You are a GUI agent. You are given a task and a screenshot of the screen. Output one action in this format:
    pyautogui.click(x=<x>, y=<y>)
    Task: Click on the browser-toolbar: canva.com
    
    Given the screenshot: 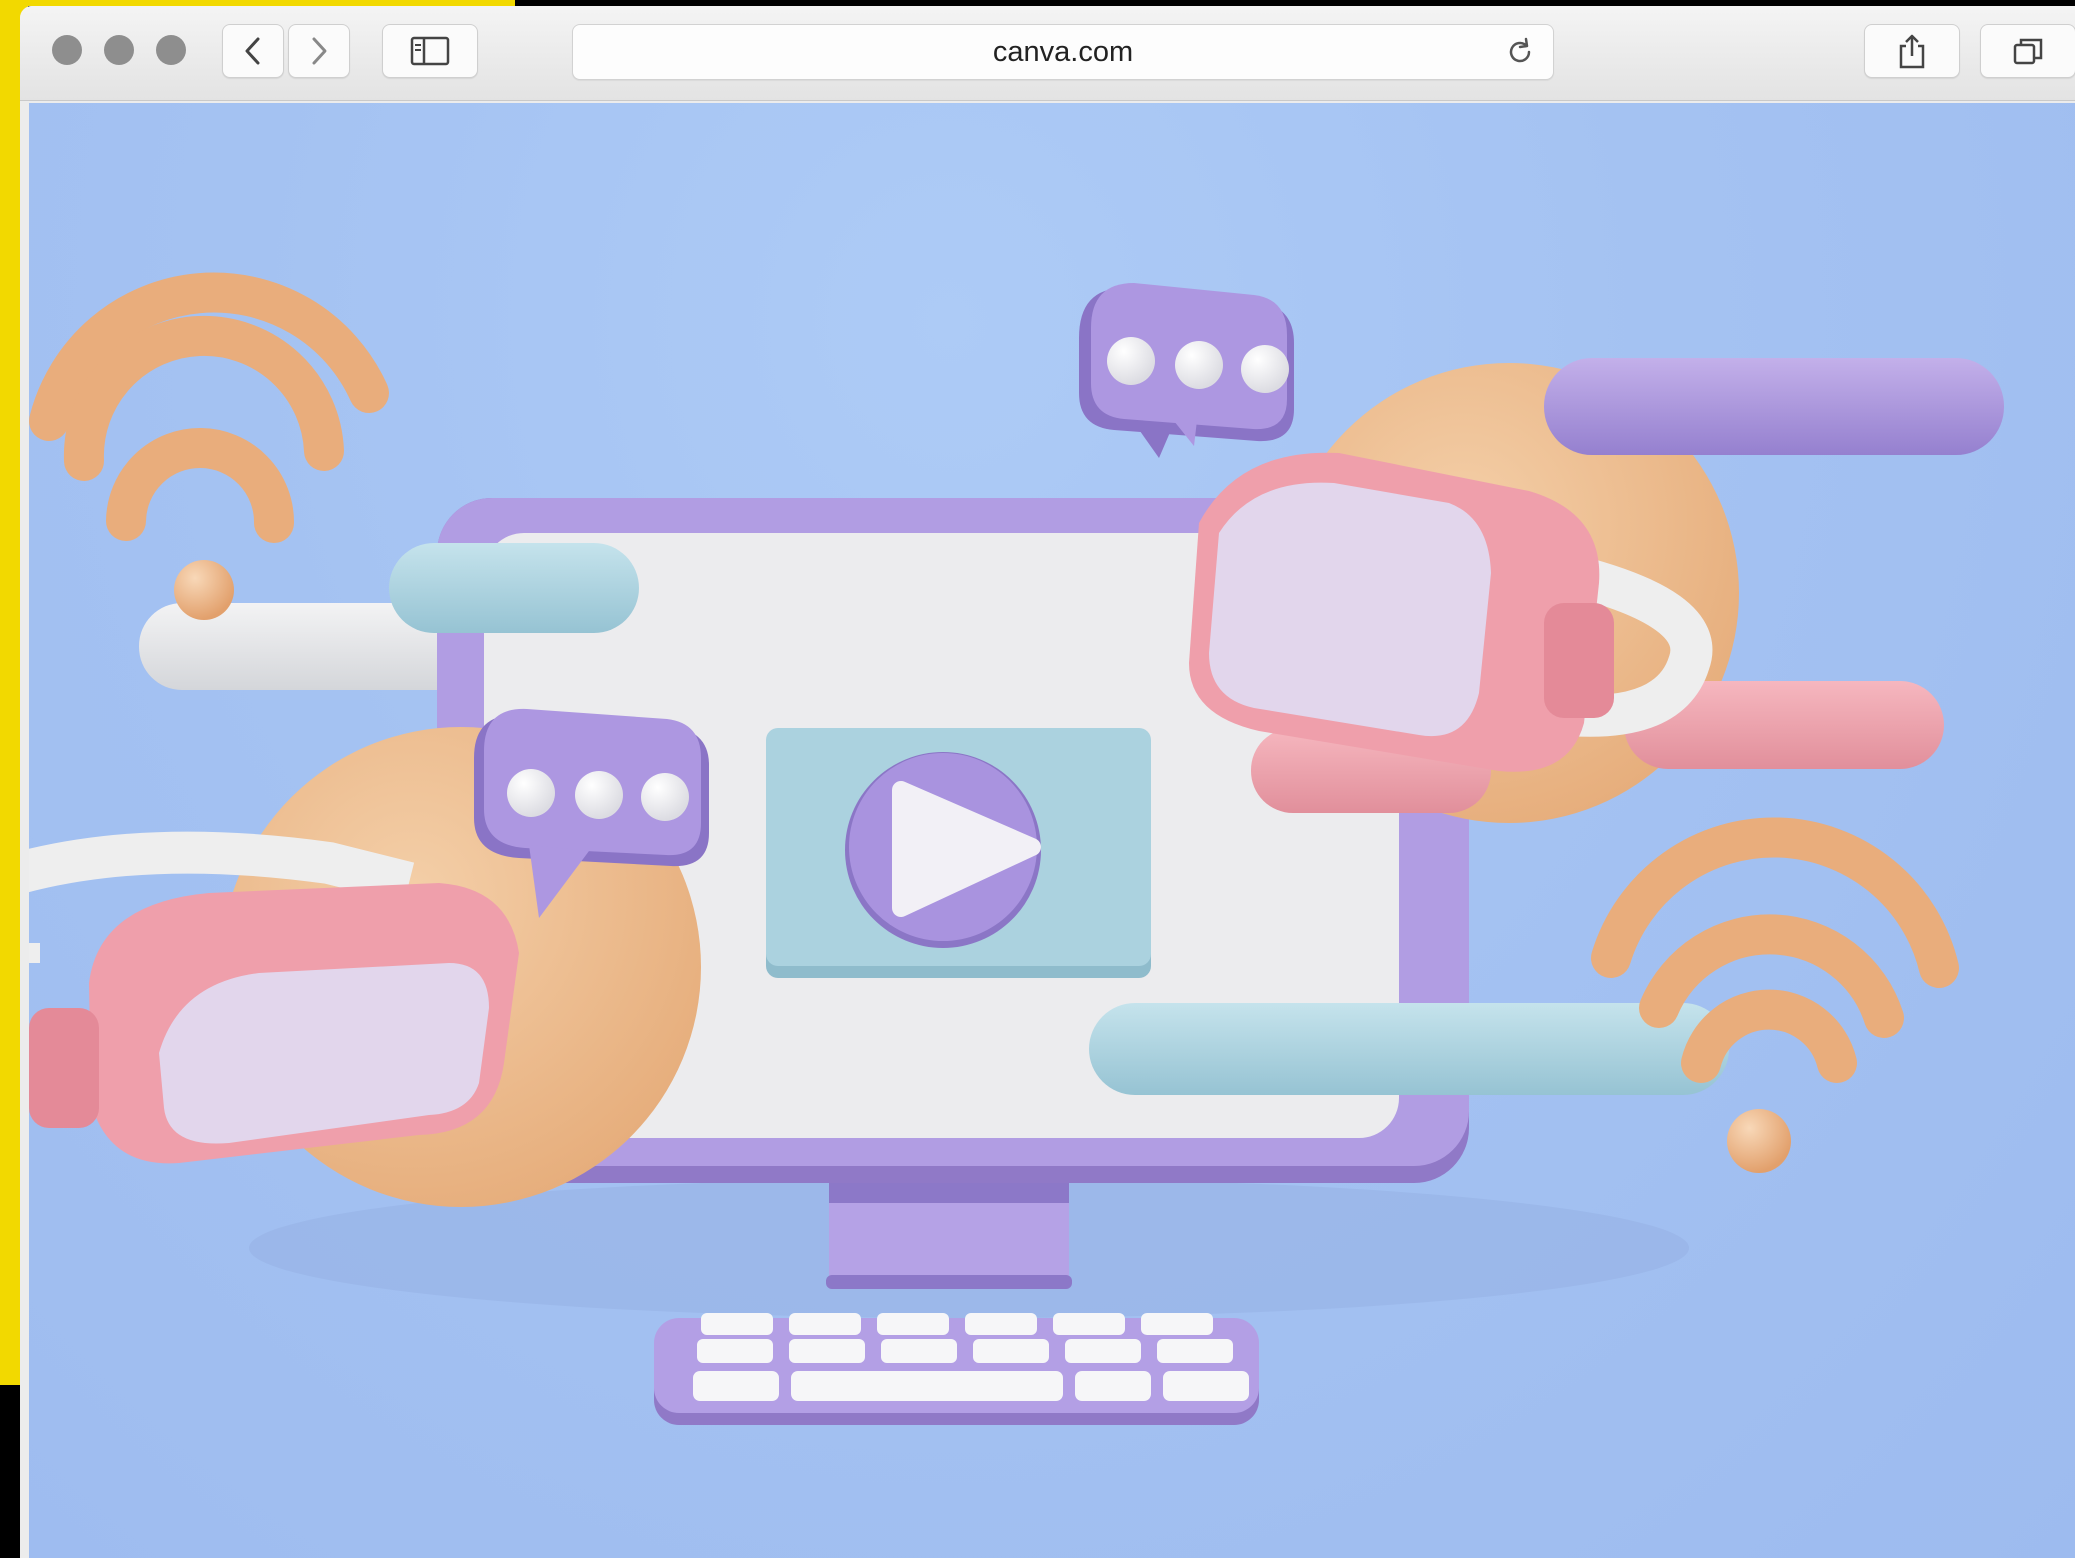 What is the action you would take?
    pyautogui.click(x=1047, y=53)
    